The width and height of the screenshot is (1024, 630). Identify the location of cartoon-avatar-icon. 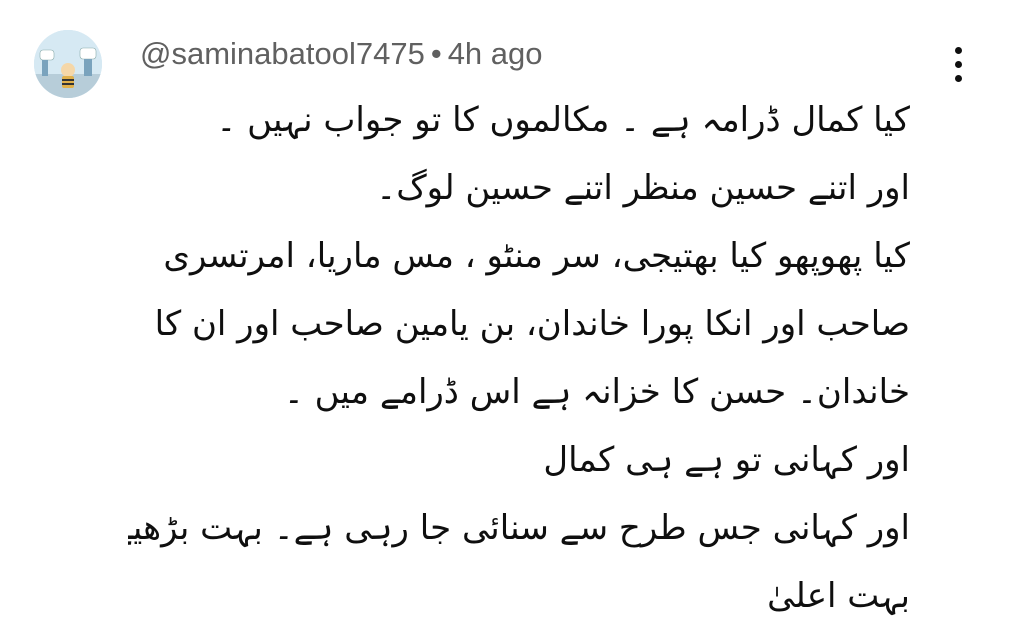
(68, 64).